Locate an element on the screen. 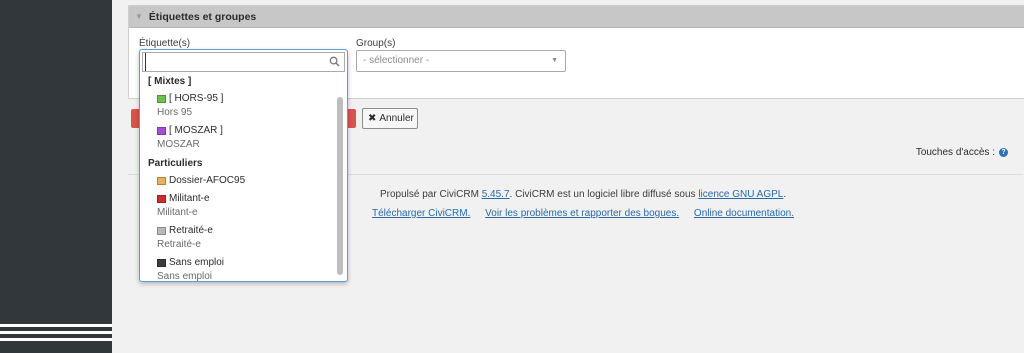 The image size is (1024, 353). close-icon: ✖ is located at coordinates (372, 118).